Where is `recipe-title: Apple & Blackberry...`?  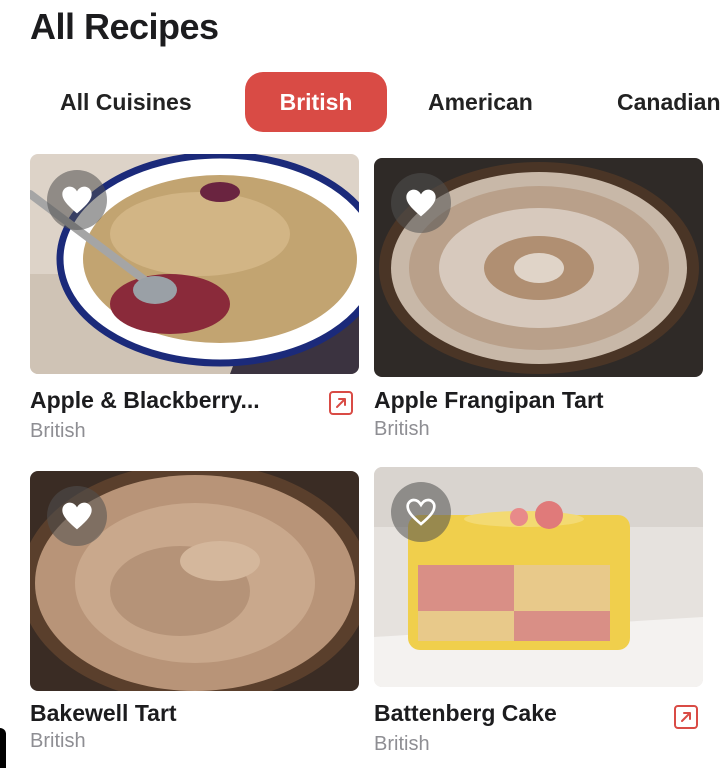
recipe-title: Apple & Blackberry... is located at coordinates (145, 400).